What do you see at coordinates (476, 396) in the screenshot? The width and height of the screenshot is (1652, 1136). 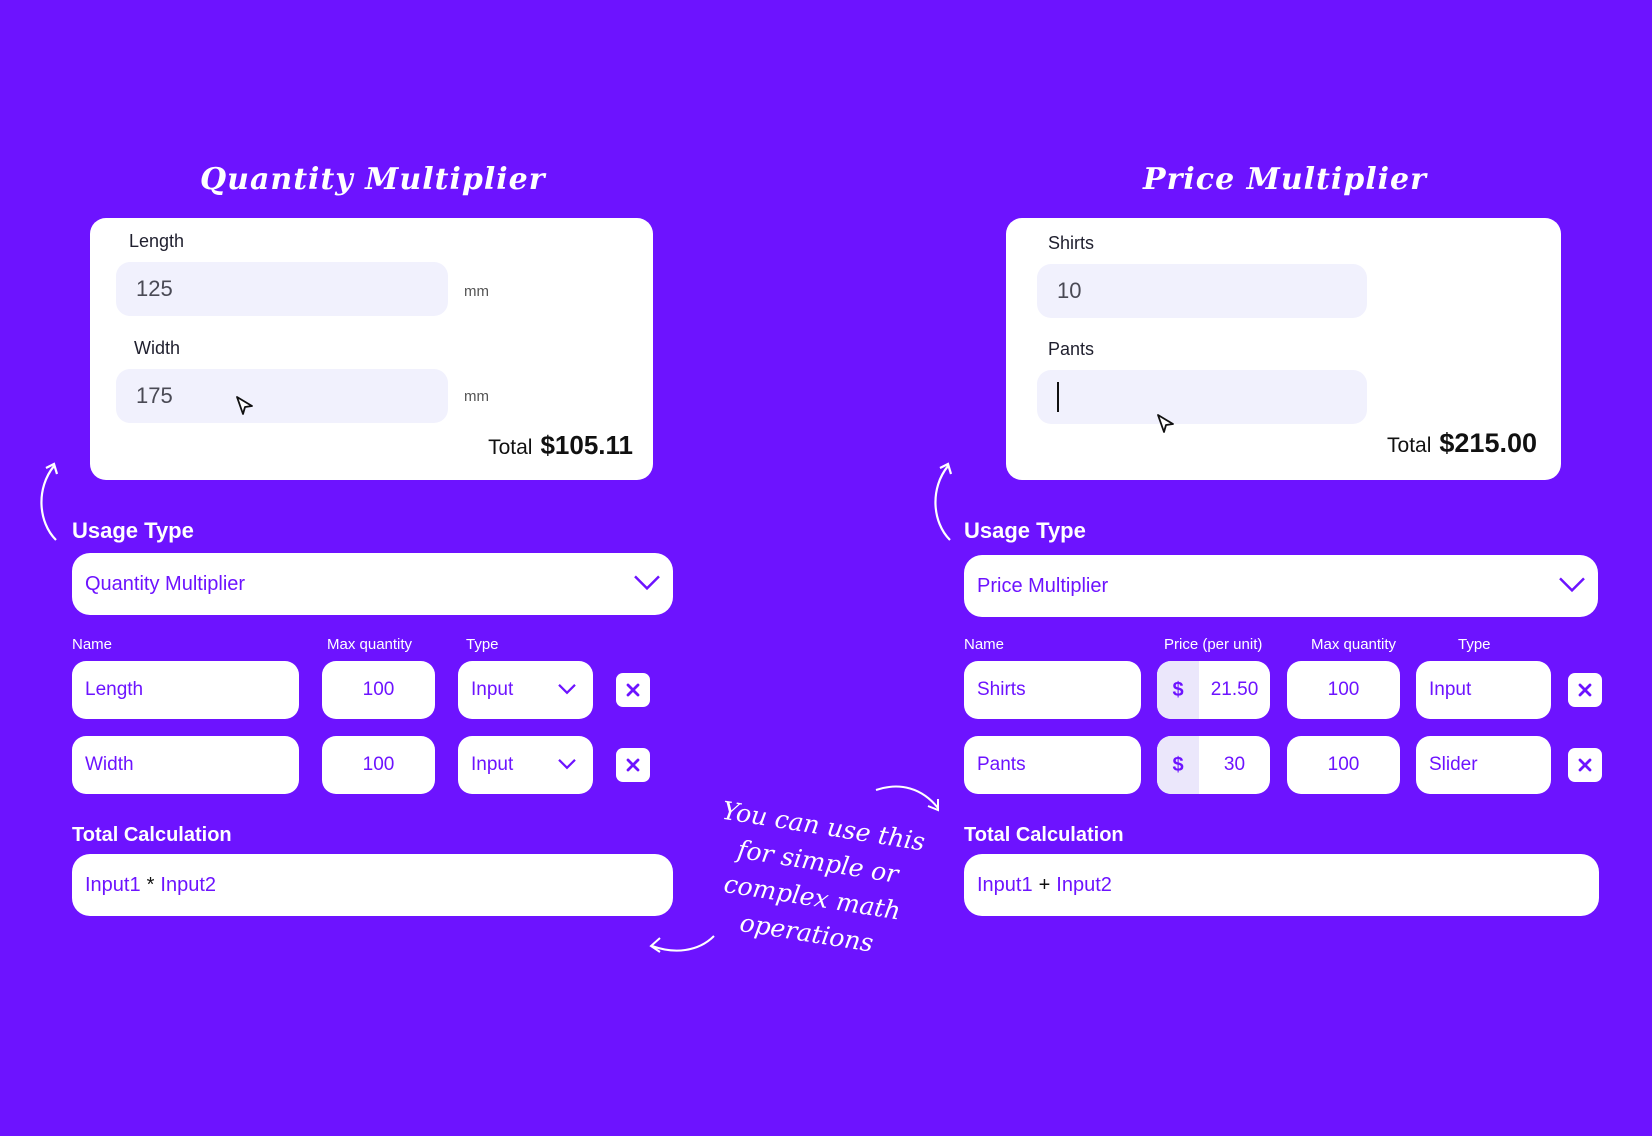 I see `unit-width: mm` at bounding box center [476, 396].